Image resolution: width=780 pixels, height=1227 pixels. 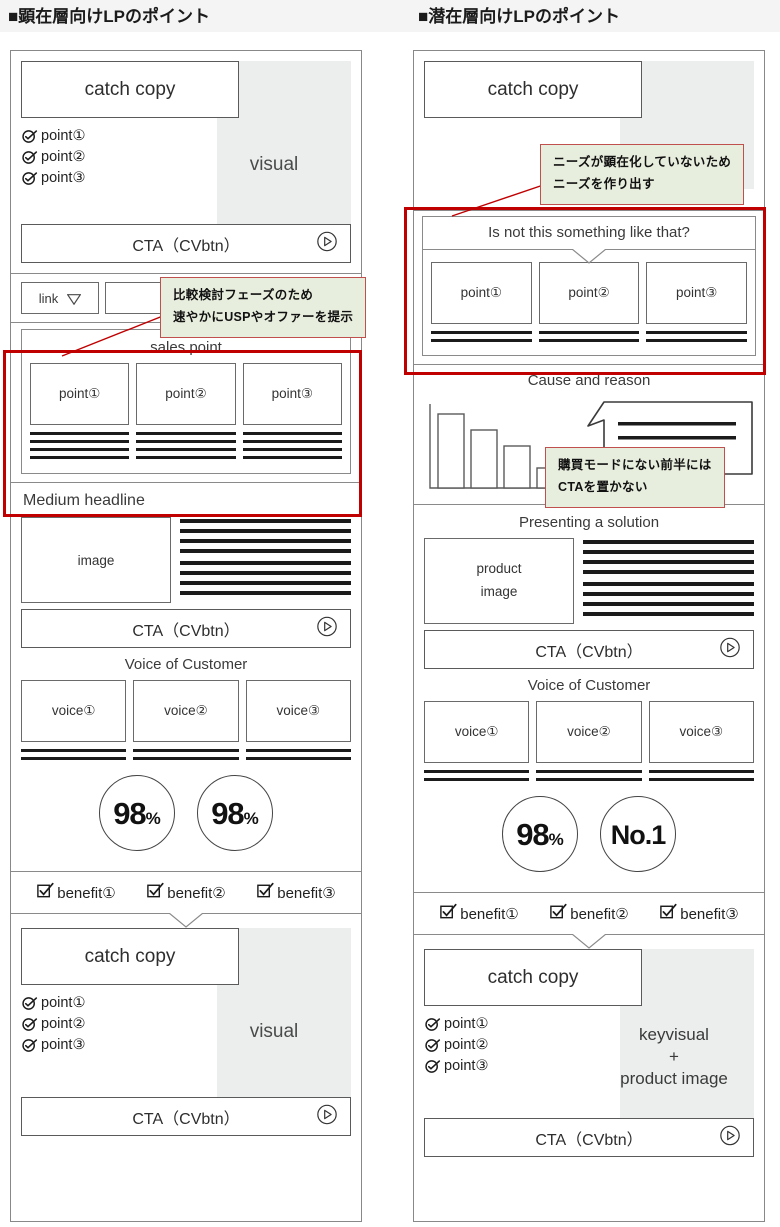 I want to click on image-placeholder: product image, so click(x=499, y=581).